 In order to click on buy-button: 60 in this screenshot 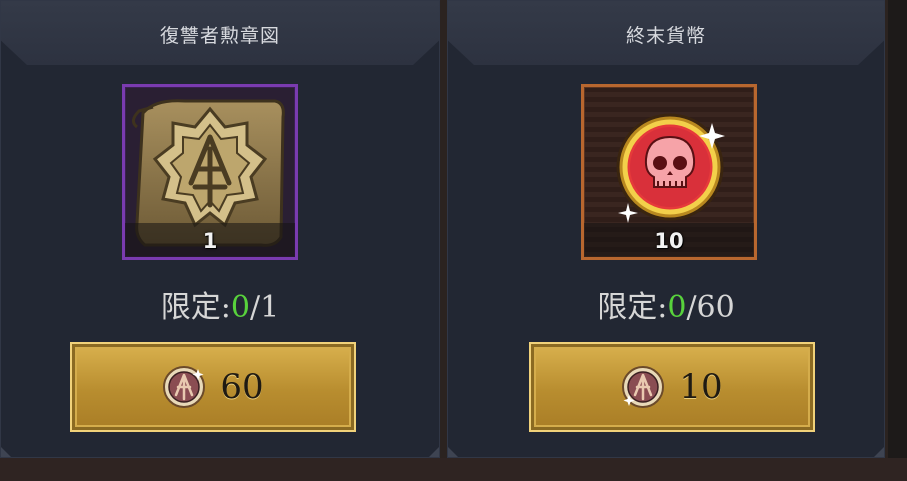, I will do `click(213, 387)`.